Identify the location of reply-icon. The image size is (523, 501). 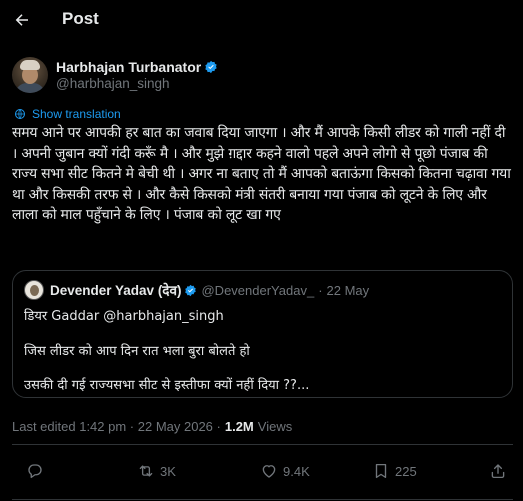
(35, 471).